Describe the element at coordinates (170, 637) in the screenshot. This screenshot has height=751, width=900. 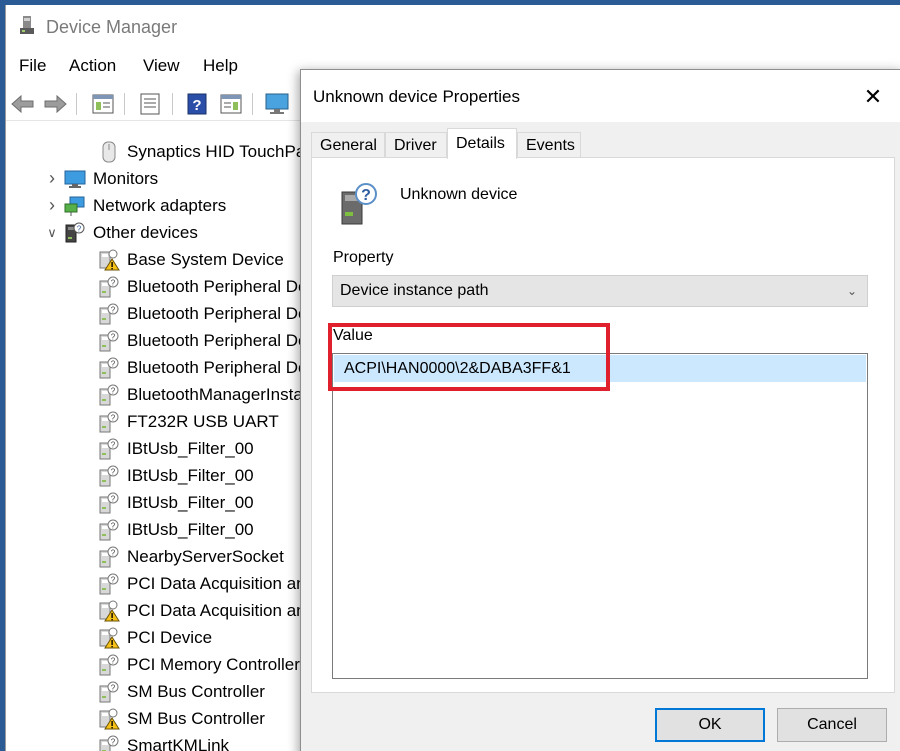
I see `tree-item-label: PCI Device` at that location.